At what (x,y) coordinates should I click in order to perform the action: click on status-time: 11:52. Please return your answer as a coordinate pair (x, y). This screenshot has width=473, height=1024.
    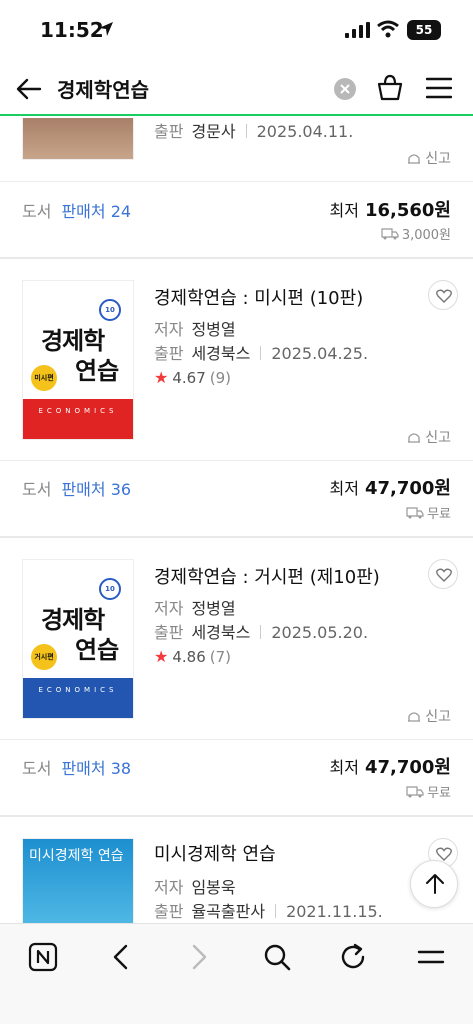
    Looking at the image, I should click on (72, 30).